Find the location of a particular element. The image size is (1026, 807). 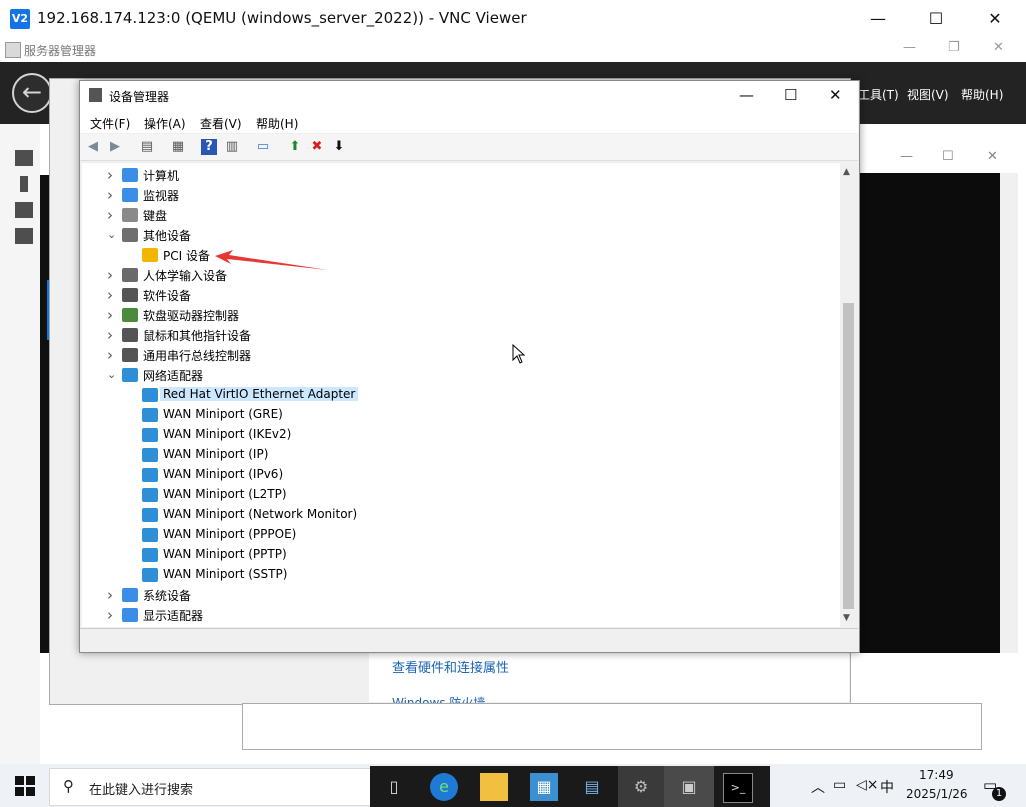

display-adapter-icon is located at coordinates (130, 615).